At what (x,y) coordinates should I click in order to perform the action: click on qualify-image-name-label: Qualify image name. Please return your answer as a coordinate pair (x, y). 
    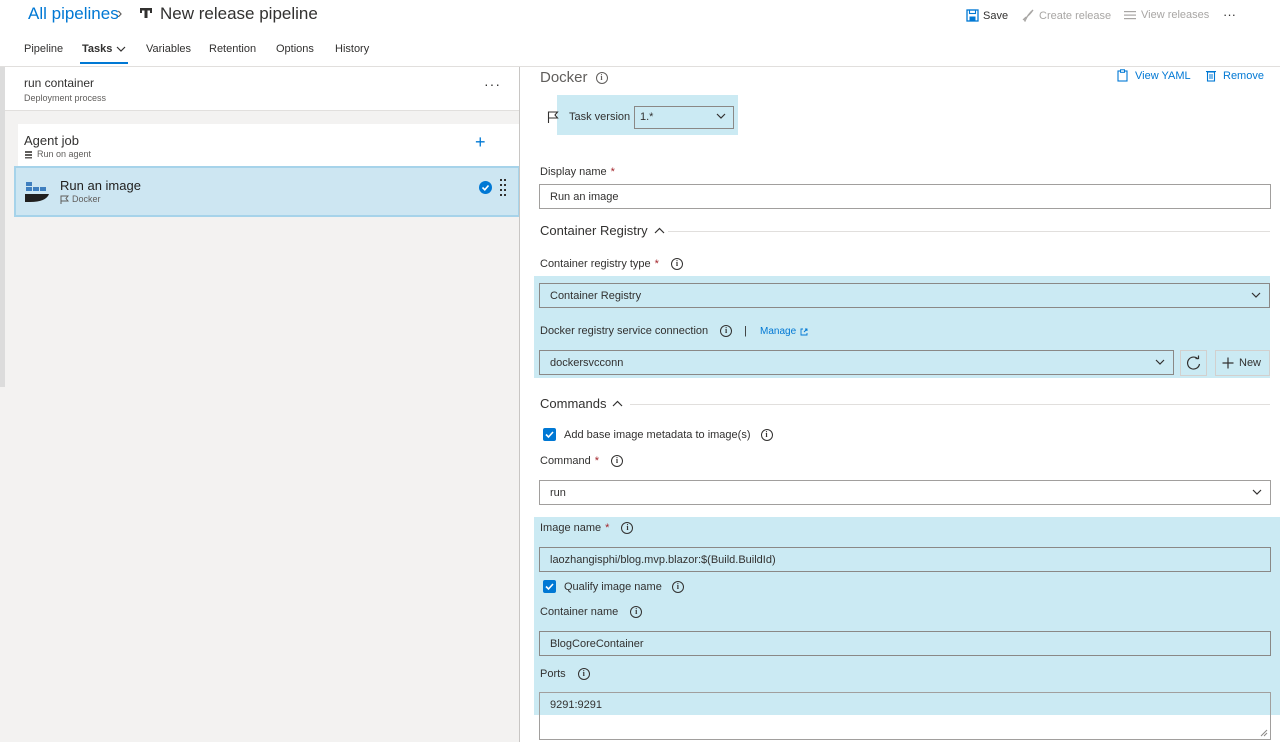
    Looking at the image, I should click on (613, 586).